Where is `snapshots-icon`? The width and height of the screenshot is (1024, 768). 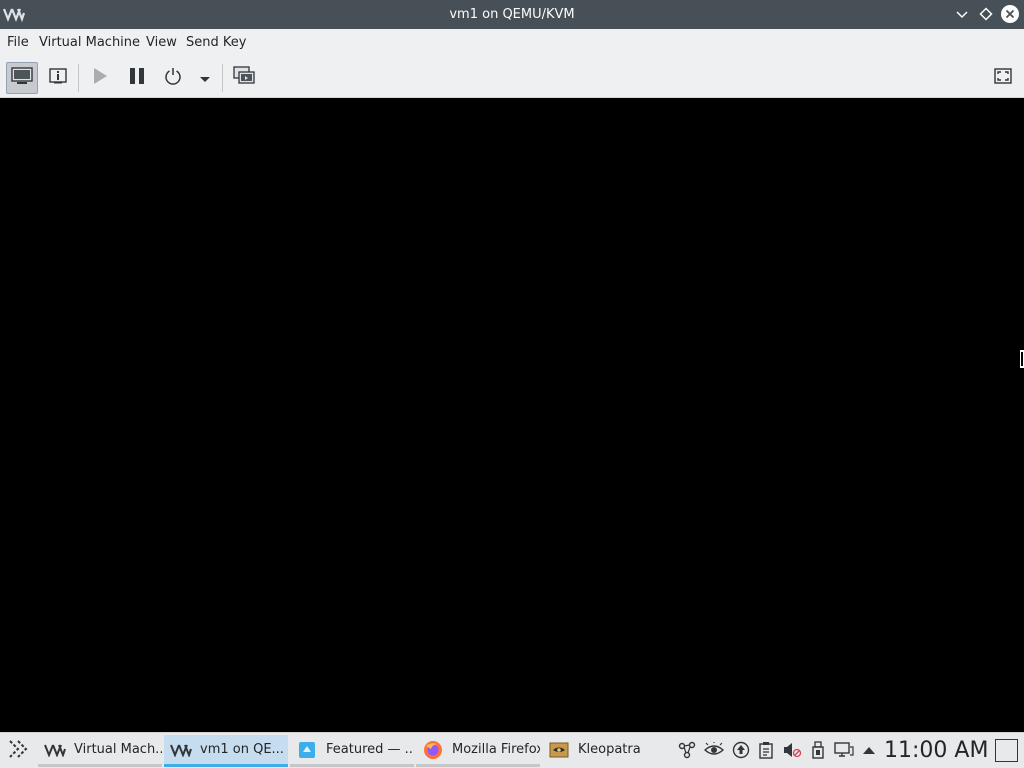
snapshots-icon is located at coordinates (244, 78).